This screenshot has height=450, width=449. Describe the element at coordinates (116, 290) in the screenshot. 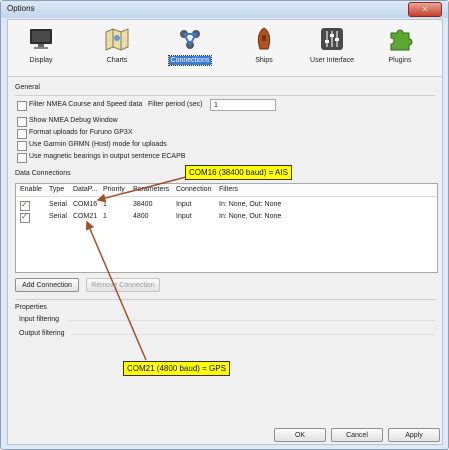

I see `gps-arrow` at that location.